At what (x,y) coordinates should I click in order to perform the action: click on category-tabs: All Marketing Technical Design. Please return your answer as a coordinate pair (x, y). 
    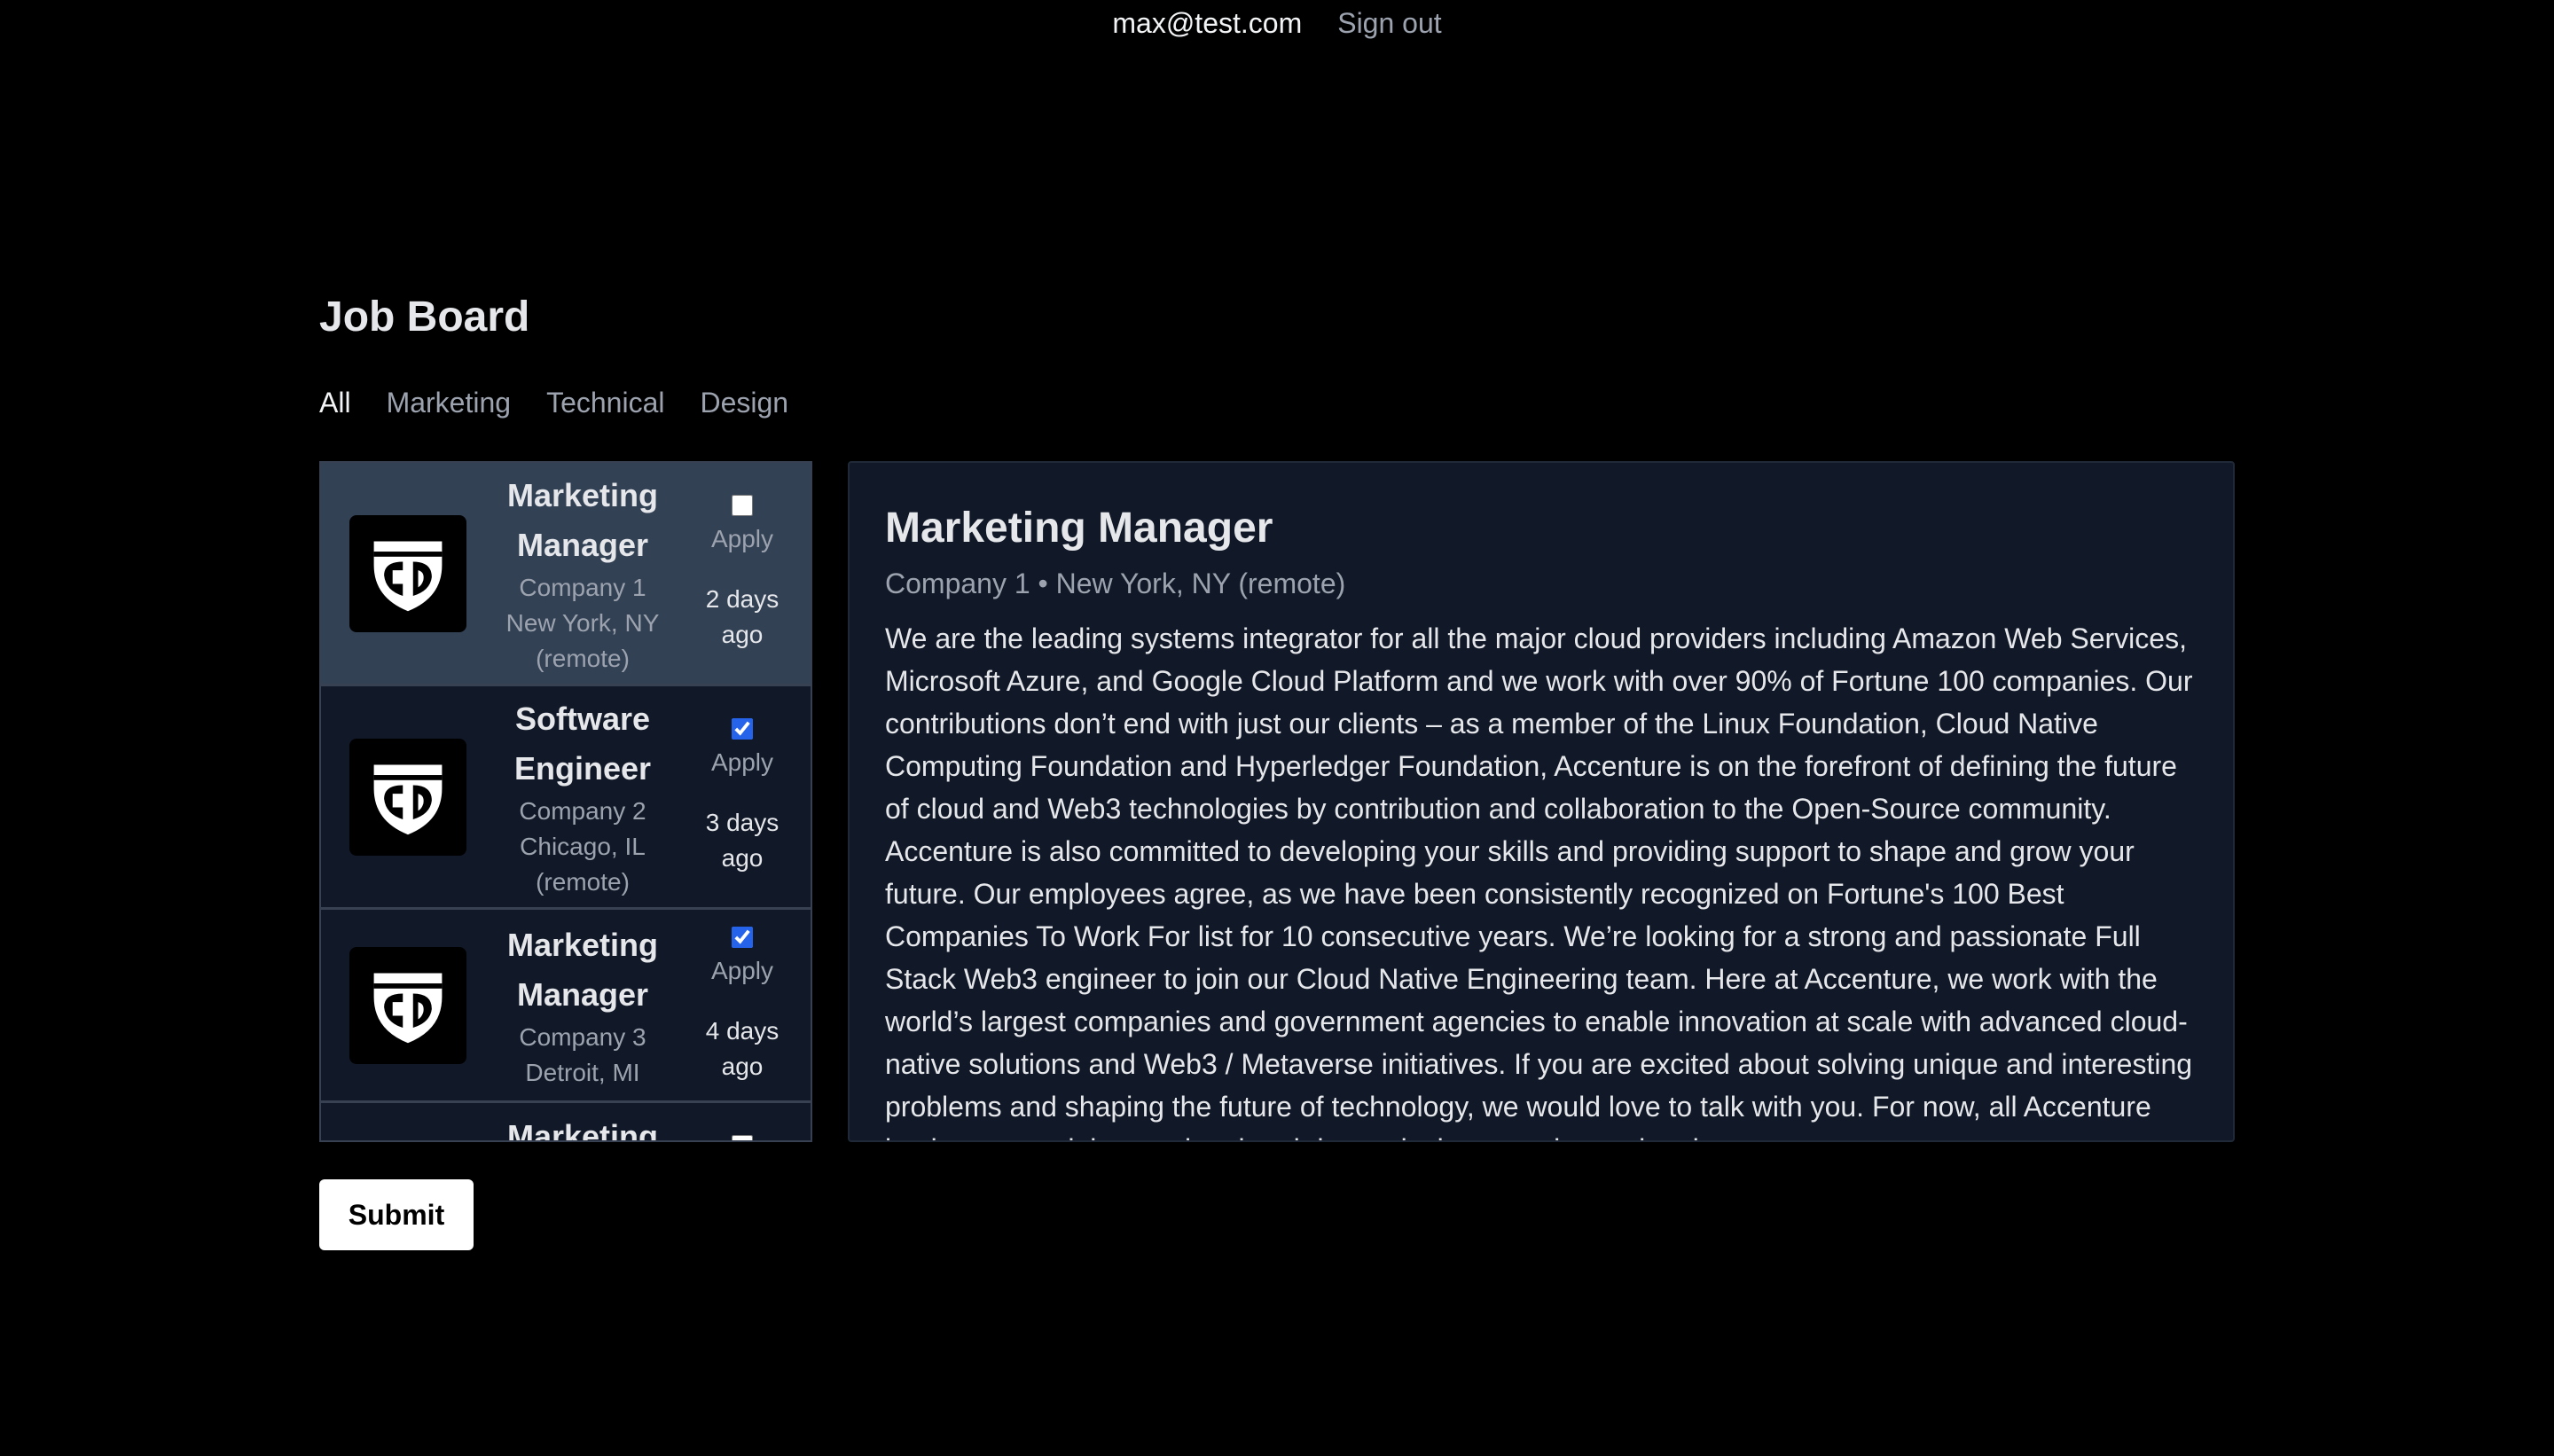
    Looking at the image, I should click on (553, 403).